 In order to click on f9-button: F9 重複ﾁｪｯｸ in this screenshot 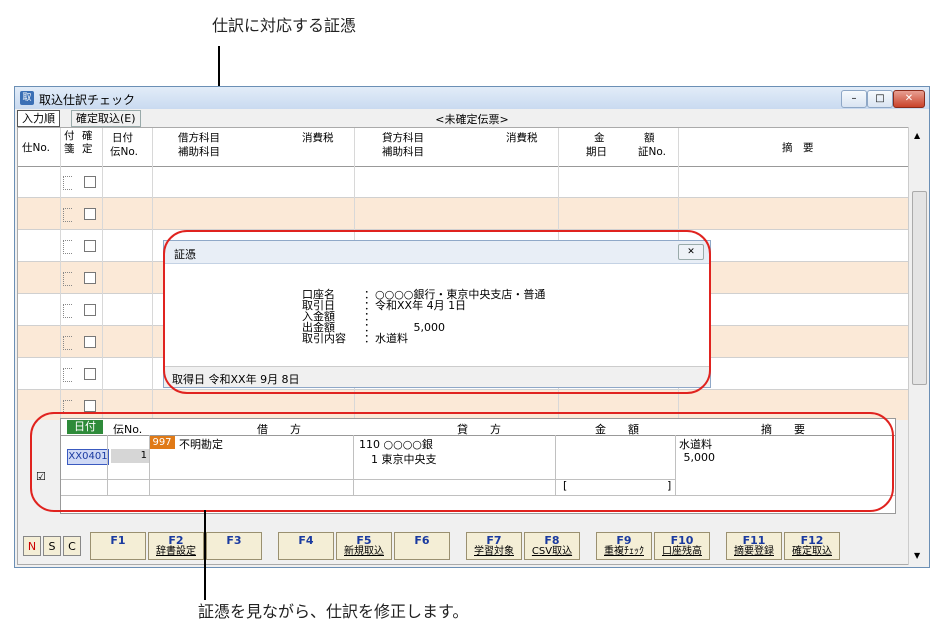, I will do `click(624, 546)`.